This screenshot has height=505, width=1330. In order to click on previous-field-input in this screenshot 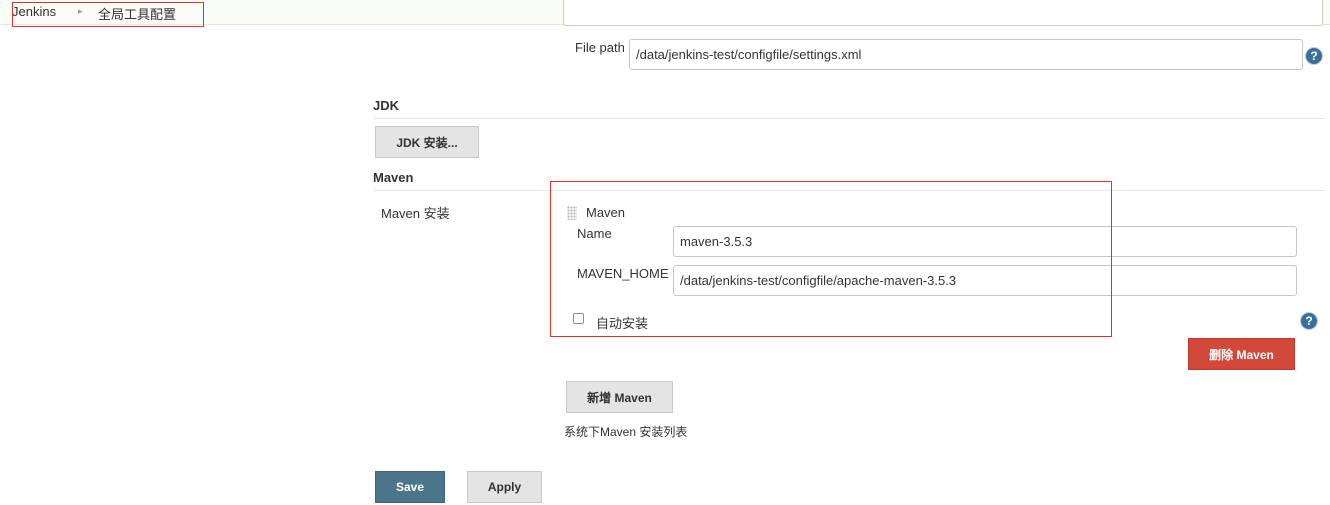, I will do `click(943, 13)`.